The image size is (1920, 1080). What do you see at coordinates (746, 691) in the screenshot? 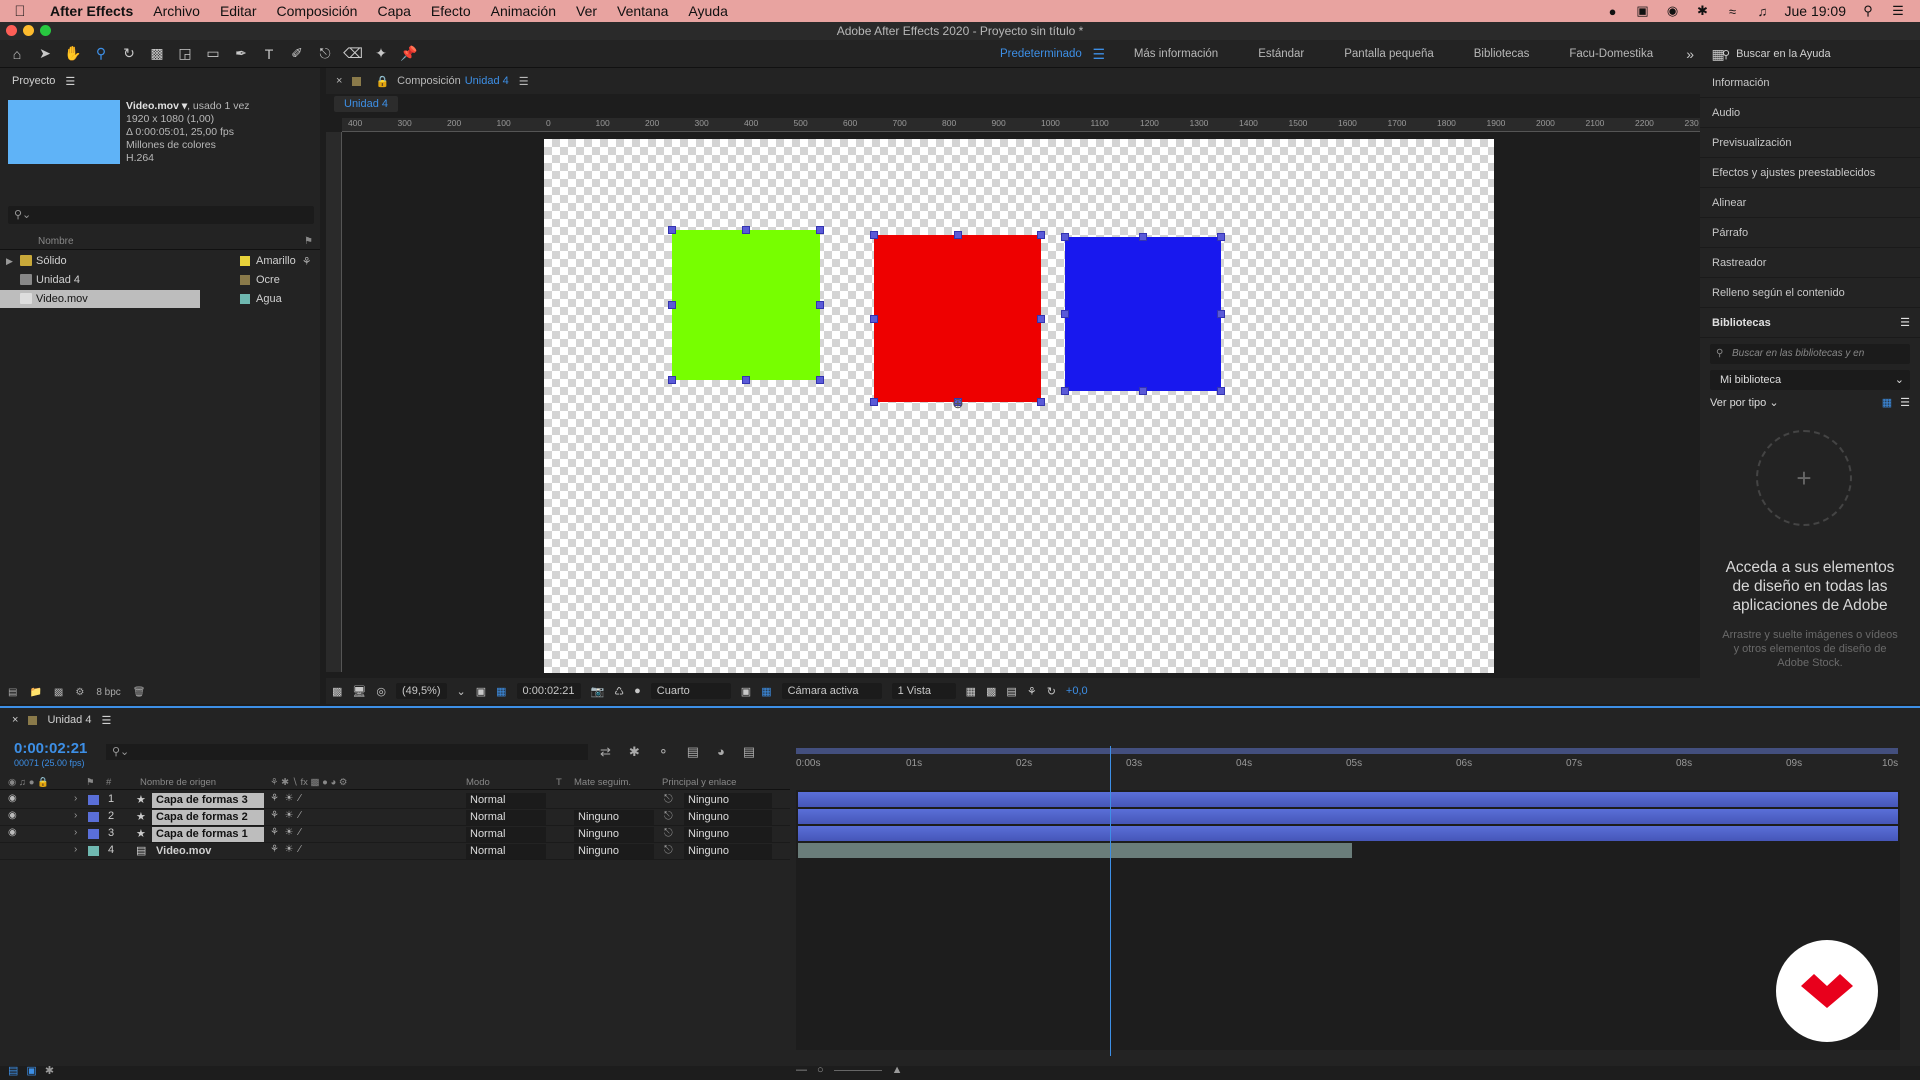
I see `region-of-interest-icon: ▣` at bounding box center [746, 691].